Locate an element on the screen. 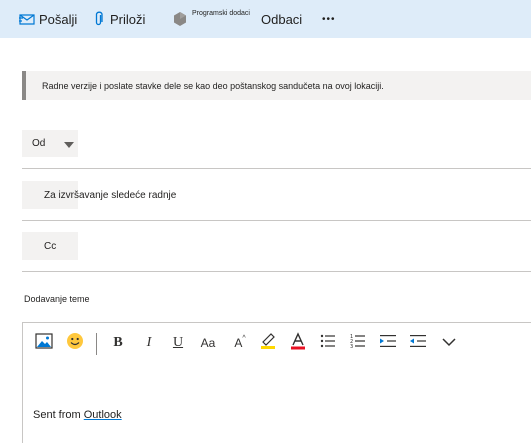  attach-button: Priloži is located at coordinates (119, 19).